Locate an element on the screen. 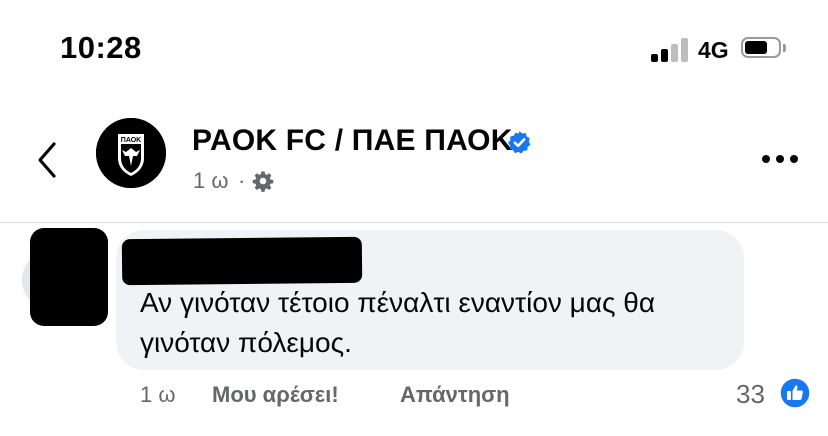 Image resolution: width=828 pixels, height=436 pixels. avatar-label: ΠΑΟΚ is located at coordinates (131, 140).